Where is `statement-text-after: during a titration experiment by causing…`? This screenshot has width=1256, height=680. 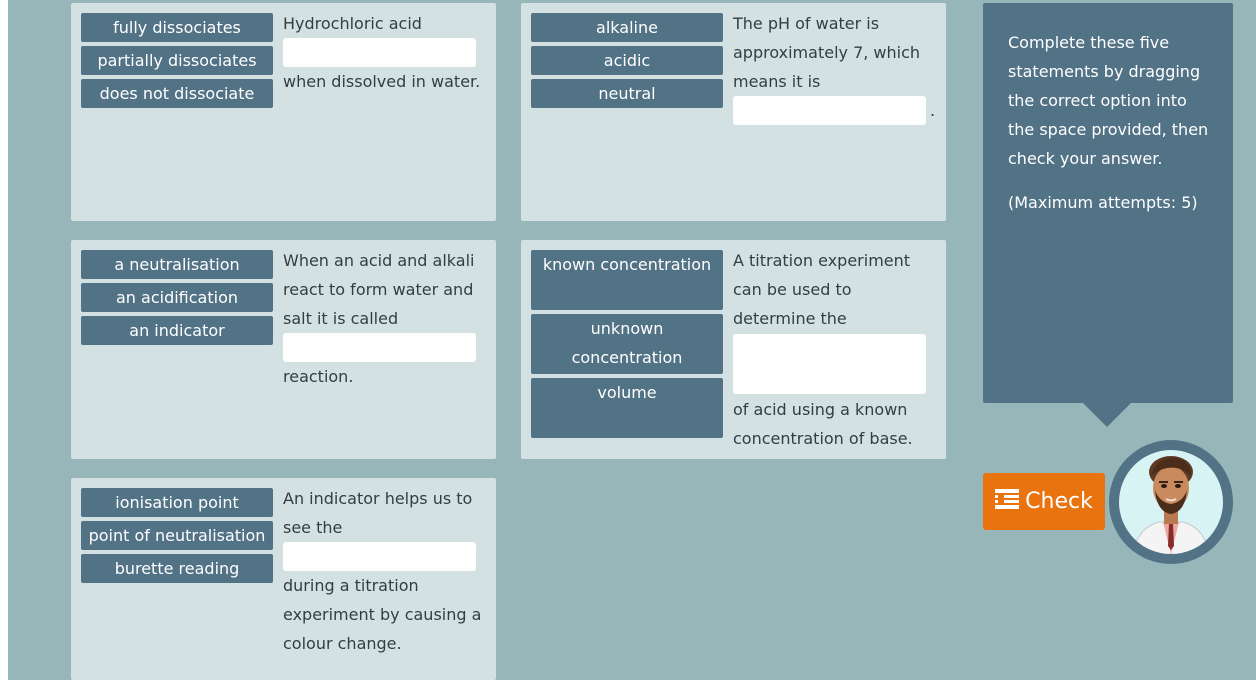 statement-text-after: during a titration experiment by causing… is located at coordinates (382, 614).